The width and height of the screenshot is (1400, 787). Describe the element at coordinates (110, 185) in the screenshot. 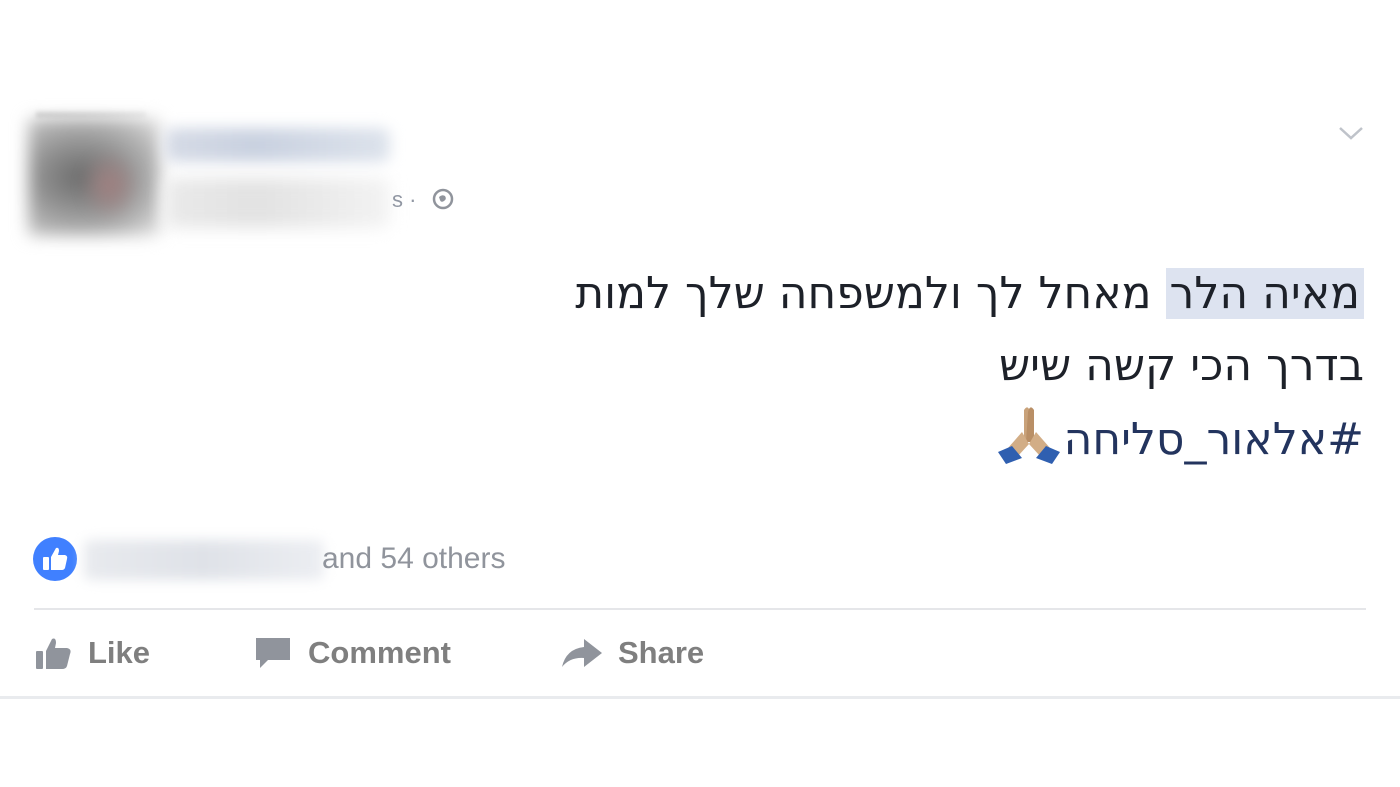

I see `avatar-tint` at that location.